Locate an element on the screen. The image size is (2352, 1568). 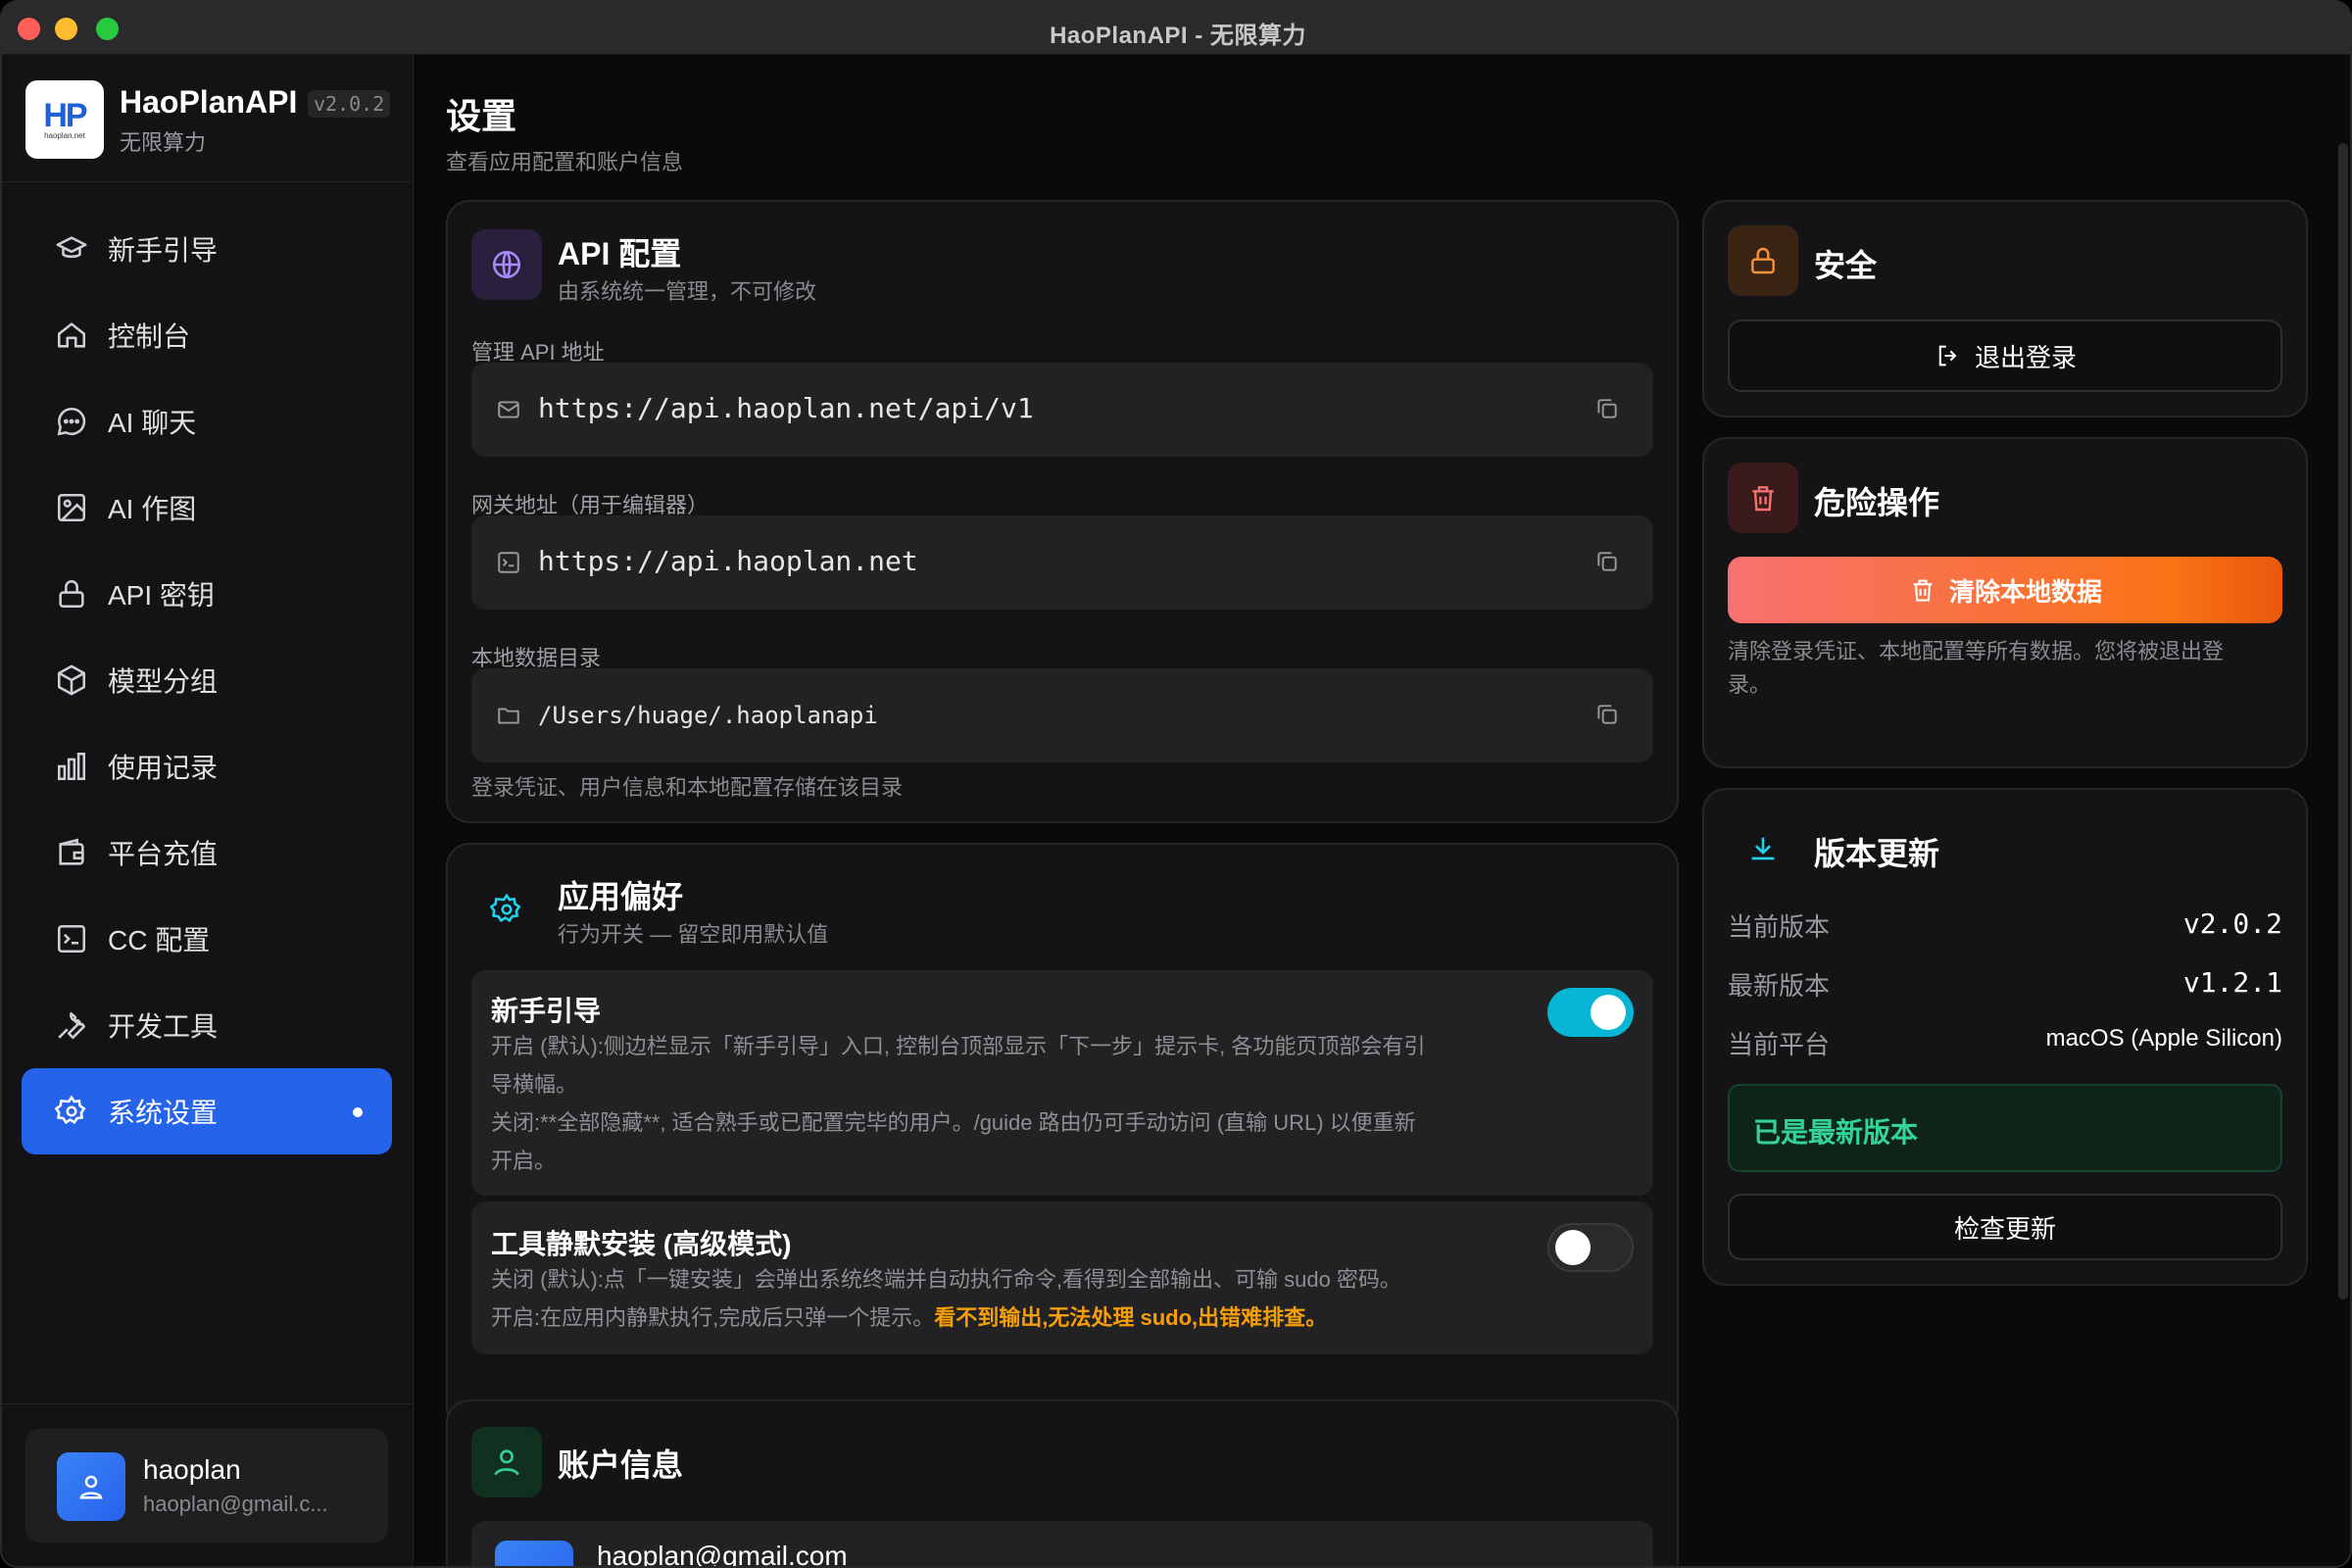
sidebar-item-label: CC 配置 is located at coordinates (159, 940).